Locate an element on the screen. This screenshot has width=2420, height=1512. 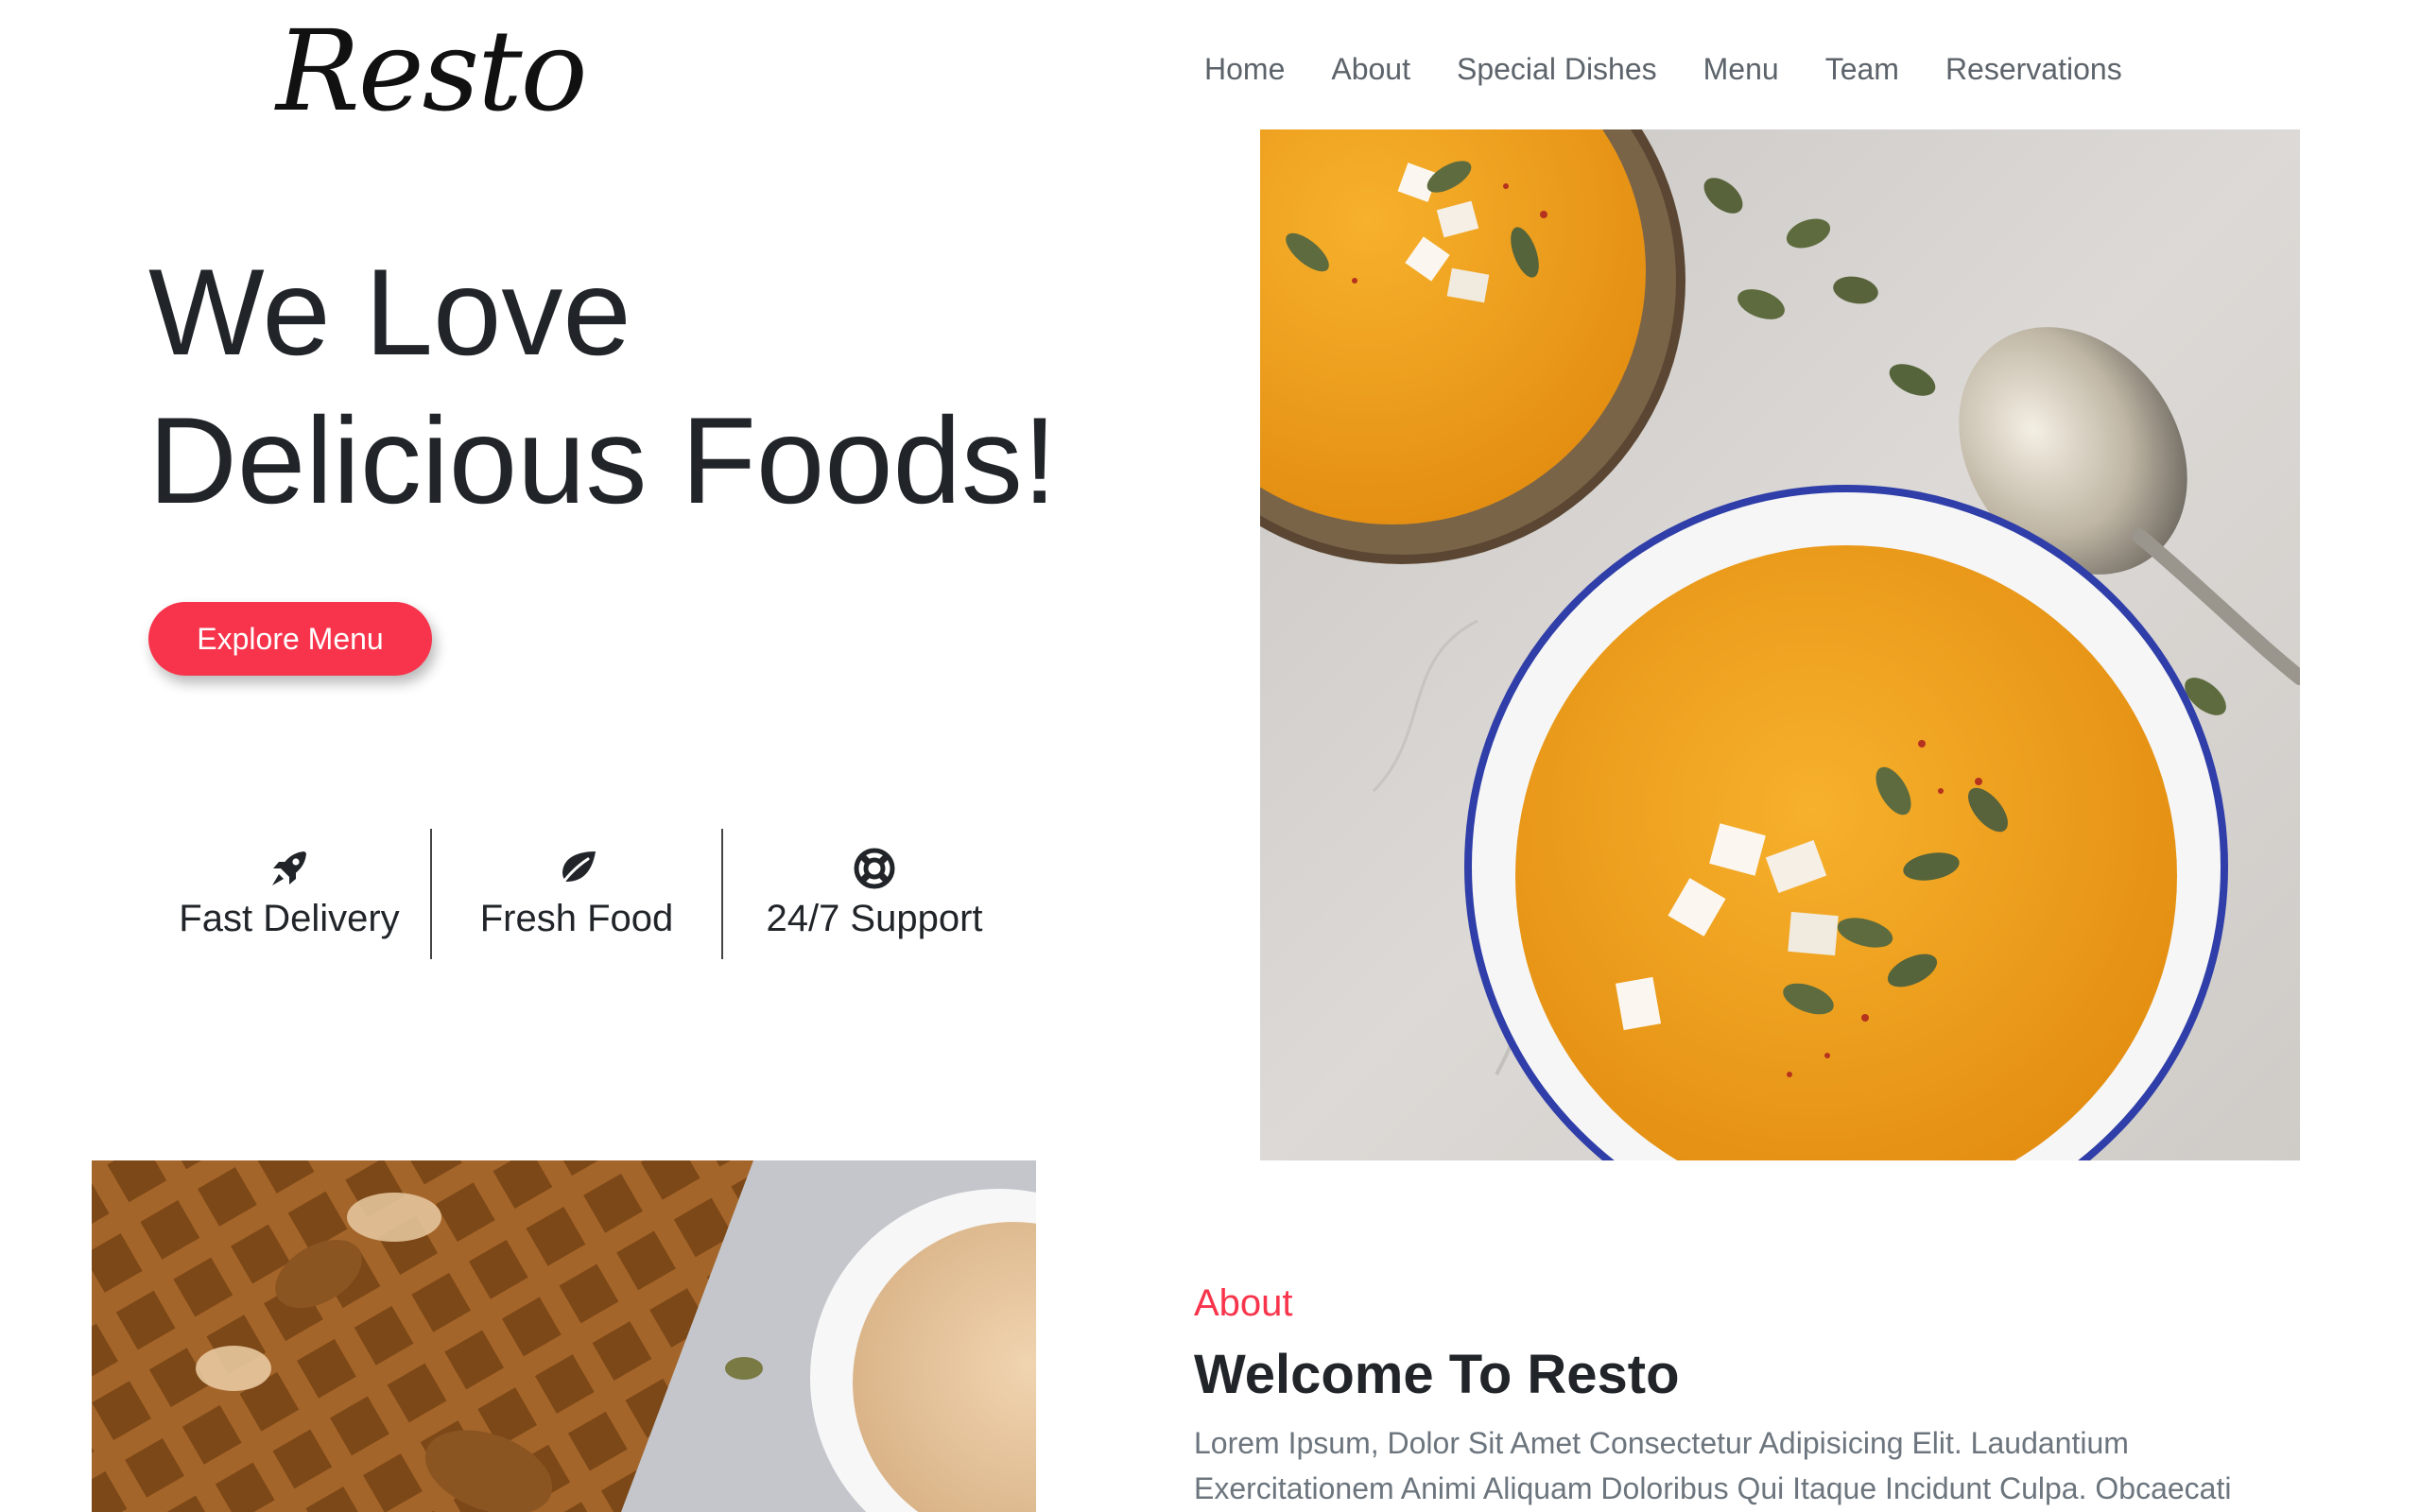
features-strip: Fast Delivery Fresh Food 24/7 Support is located at coordinates (587, 894).